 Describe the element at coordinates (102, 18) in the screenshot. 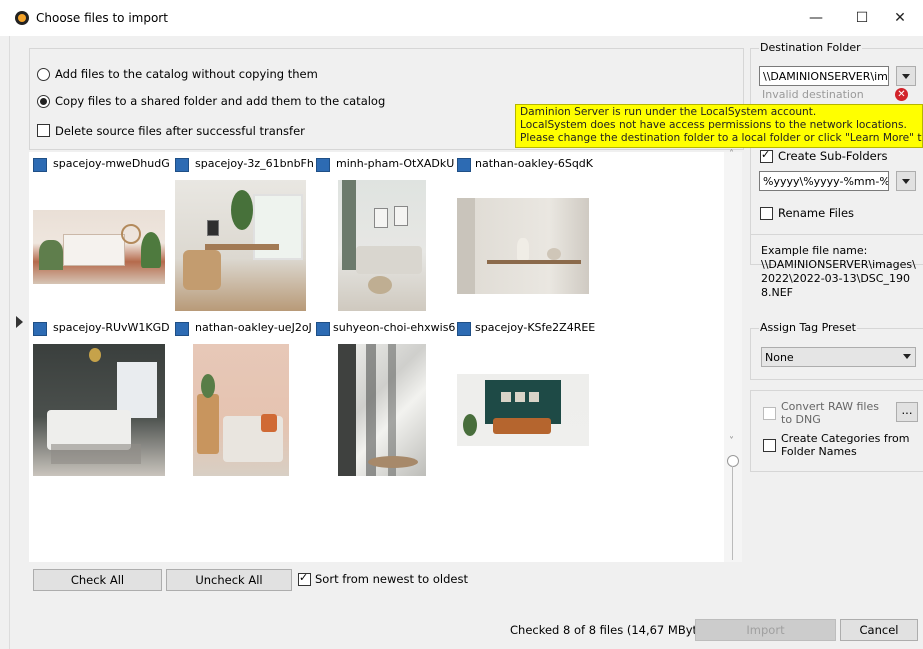

I see `window-title: Choose files to import` at that location.